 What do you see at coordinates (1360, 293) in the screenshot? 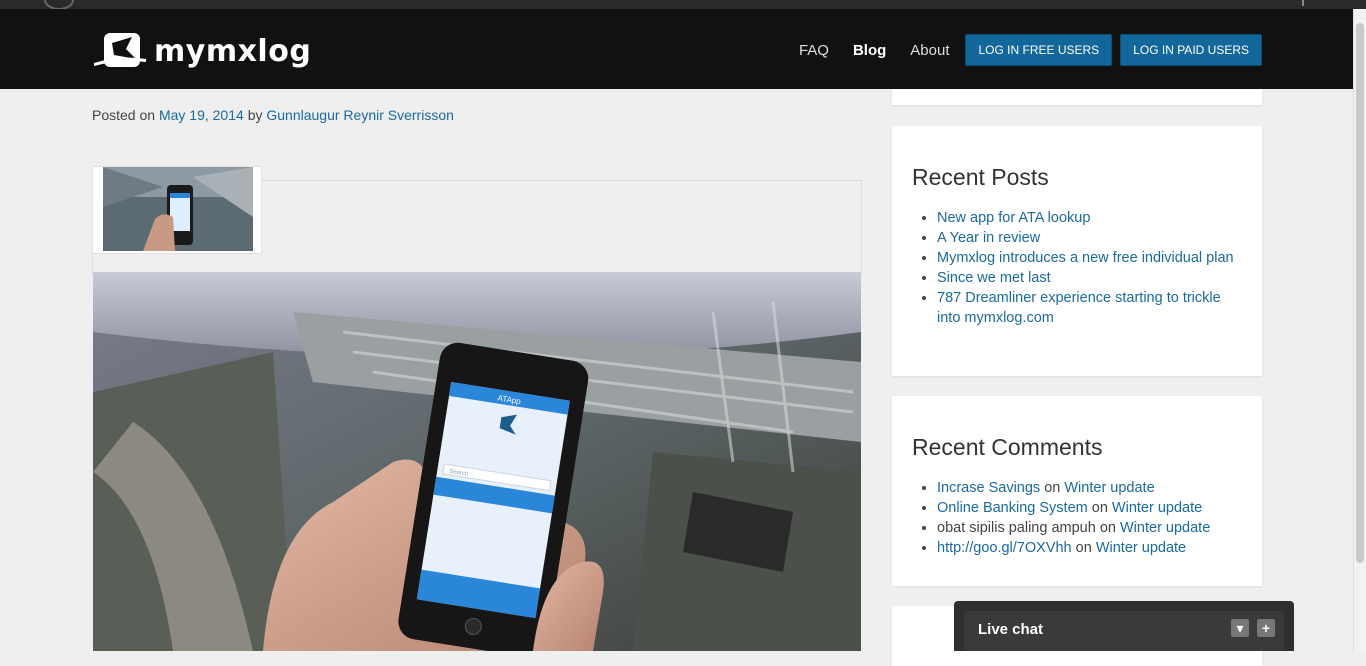
I see `scrollbar-thumb` at bounding box center [1360, 293].